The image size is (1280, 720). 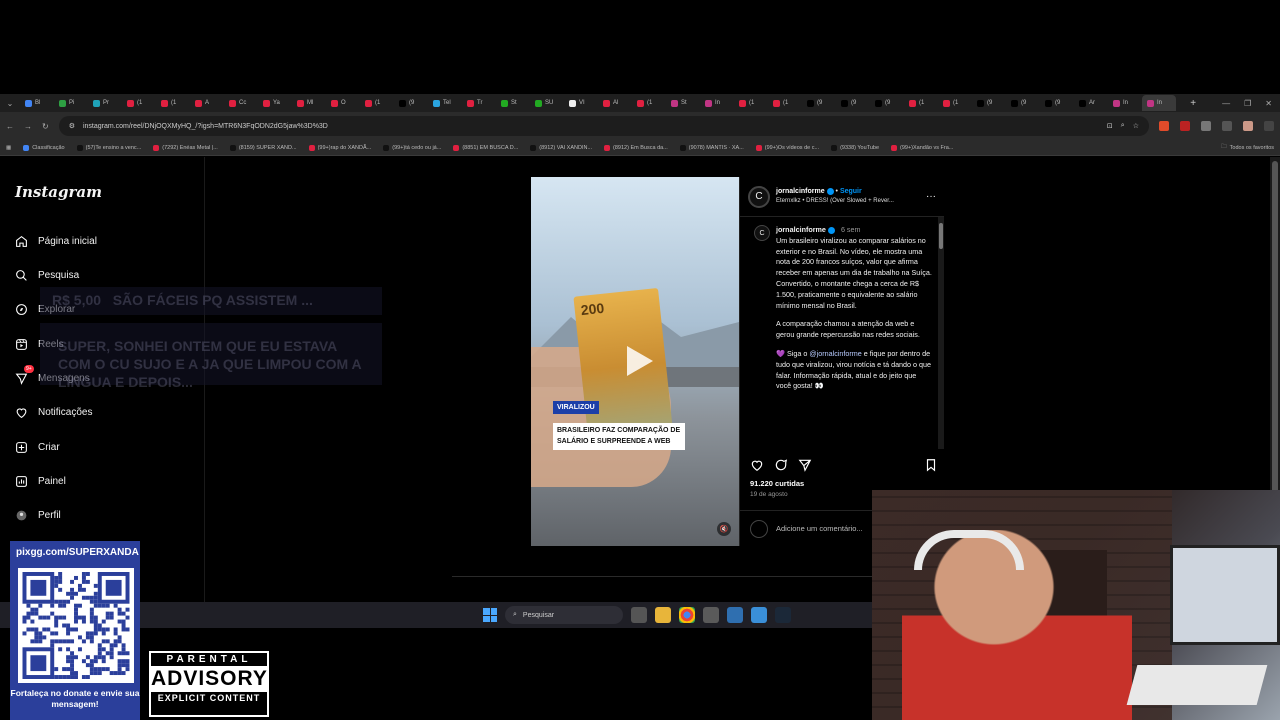 What do you see at coordinates (615, 103) in the screenshot?
I see `browser-tab: Al` at bounding box center [615, 103].